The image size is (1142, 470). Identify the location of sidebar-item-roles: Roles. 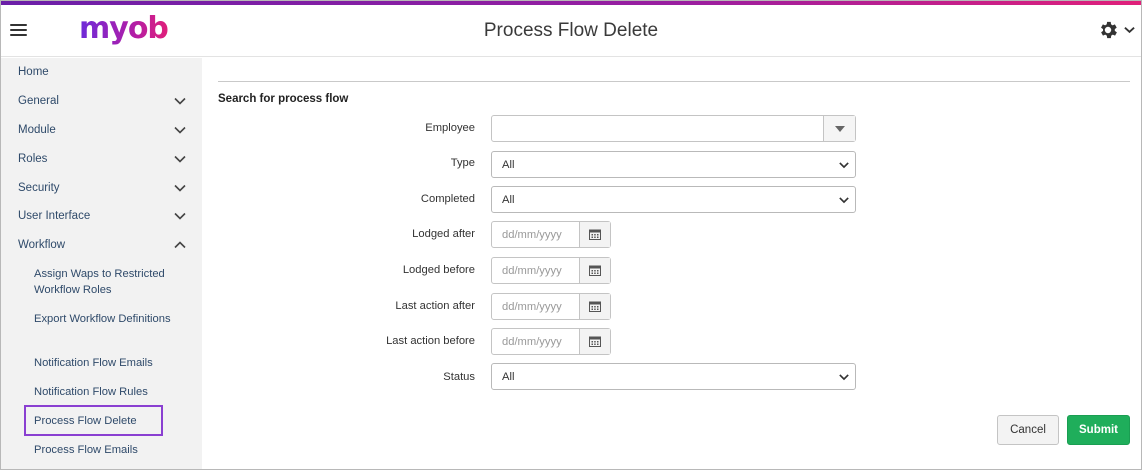
(101, 159).